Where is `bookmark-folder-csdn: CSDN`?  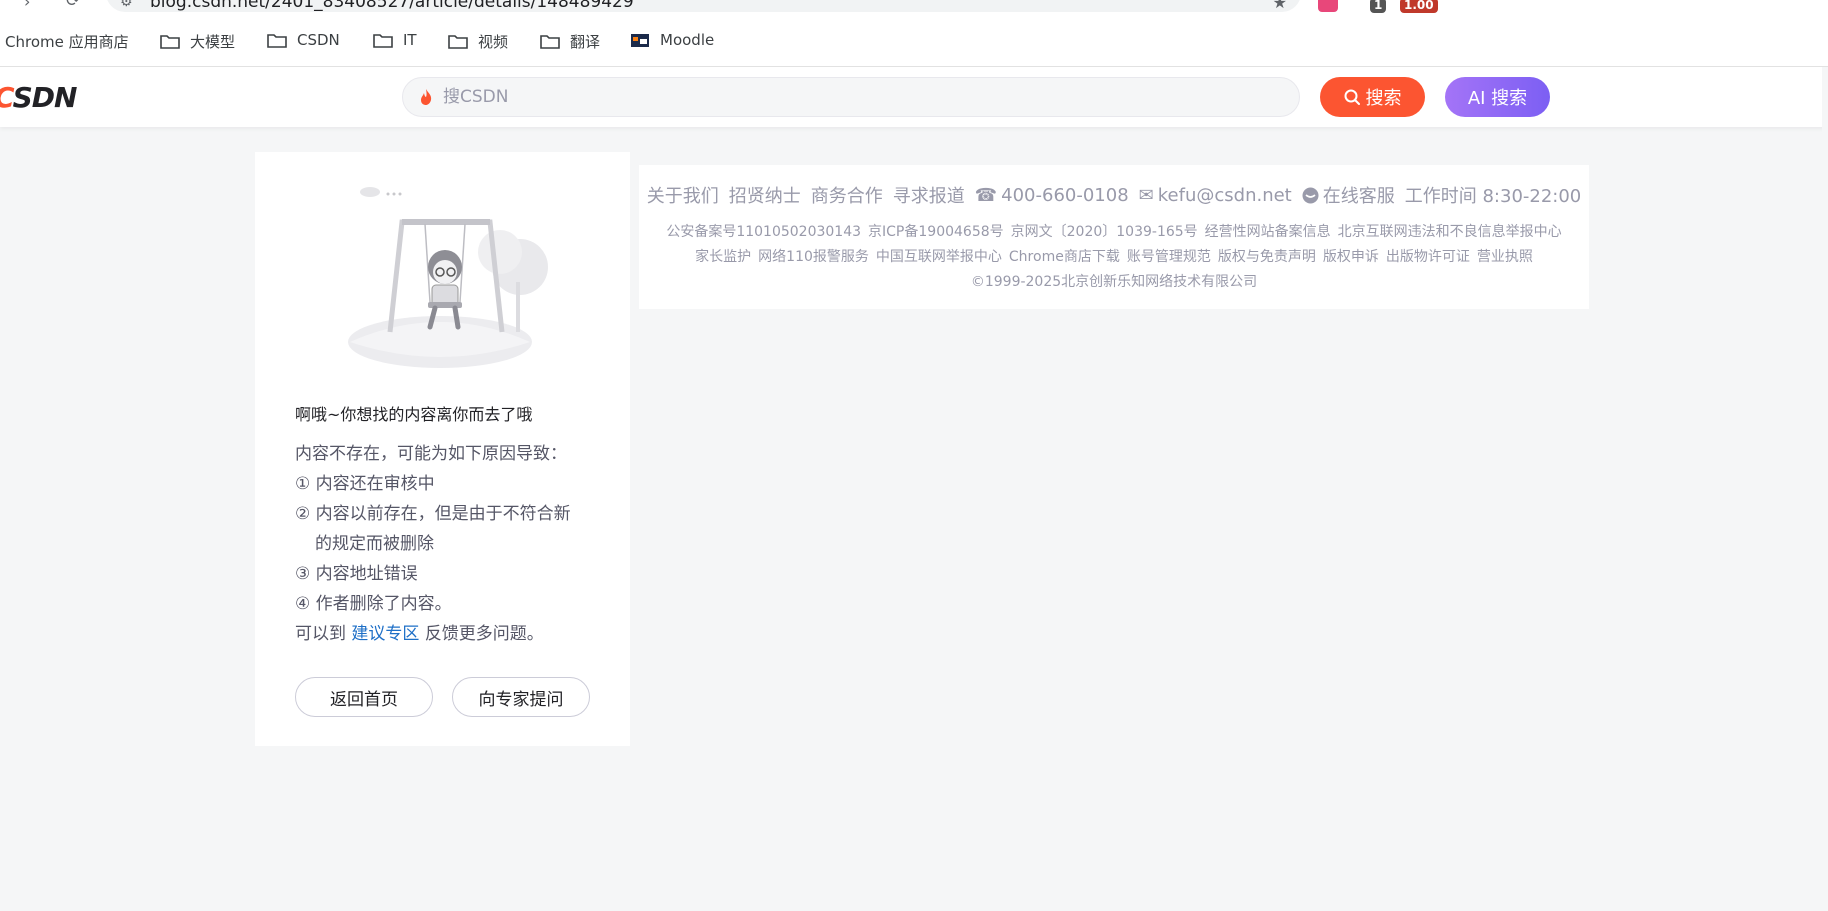 bookmark-folder-csdn: CSDN is located at coordinates (303, 40).